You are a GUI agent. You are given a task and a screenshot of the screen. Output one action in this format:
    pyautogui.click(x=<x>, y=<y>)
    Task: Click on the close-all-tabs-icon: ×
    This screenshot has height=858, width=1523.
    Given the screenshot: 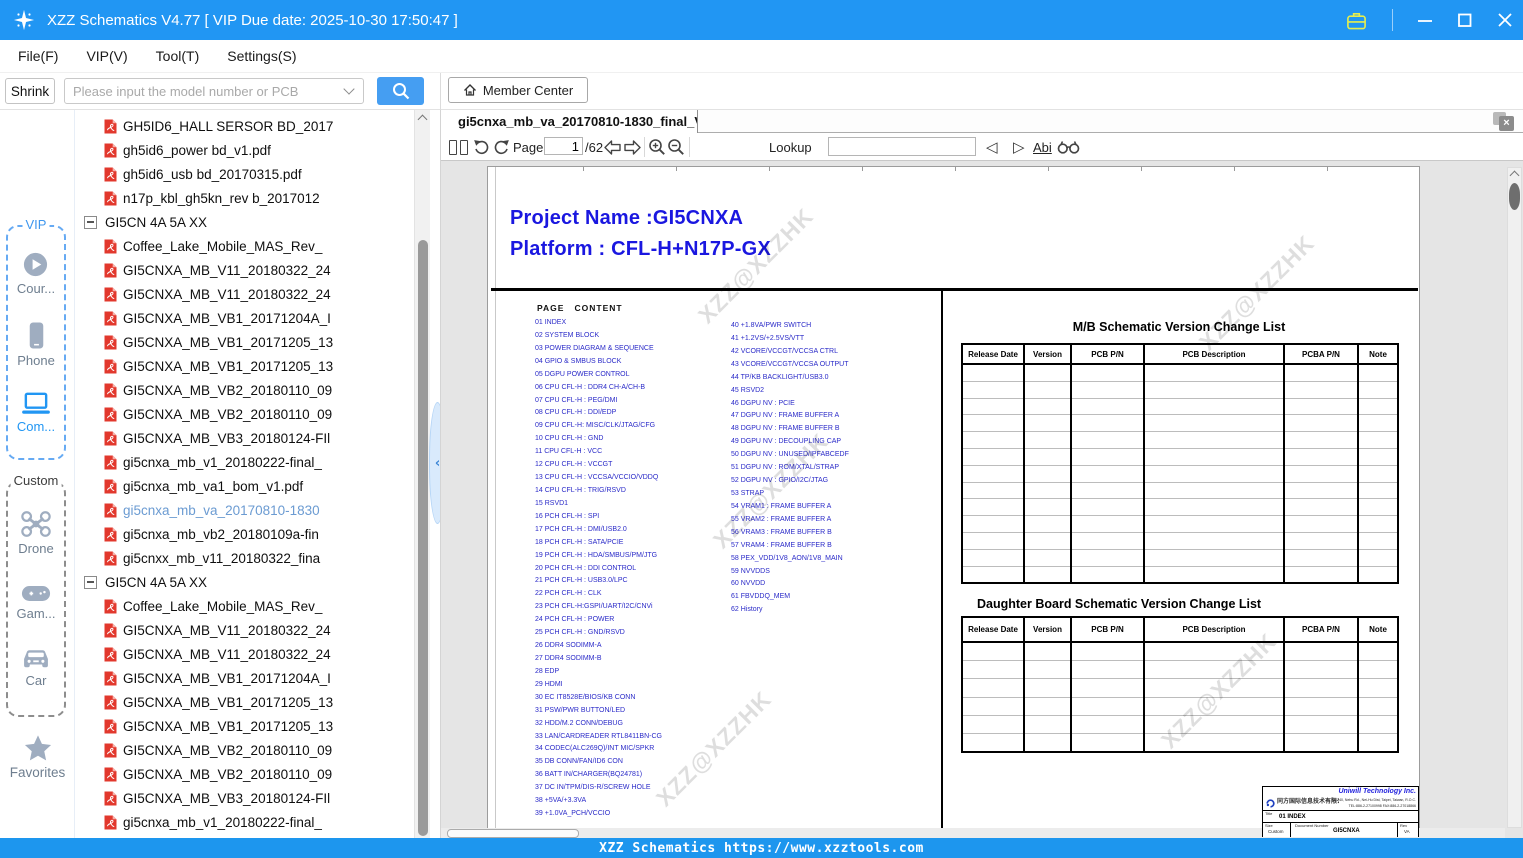 What is the action you would take?
    pyautogui.click(x=1503, y=121)
    